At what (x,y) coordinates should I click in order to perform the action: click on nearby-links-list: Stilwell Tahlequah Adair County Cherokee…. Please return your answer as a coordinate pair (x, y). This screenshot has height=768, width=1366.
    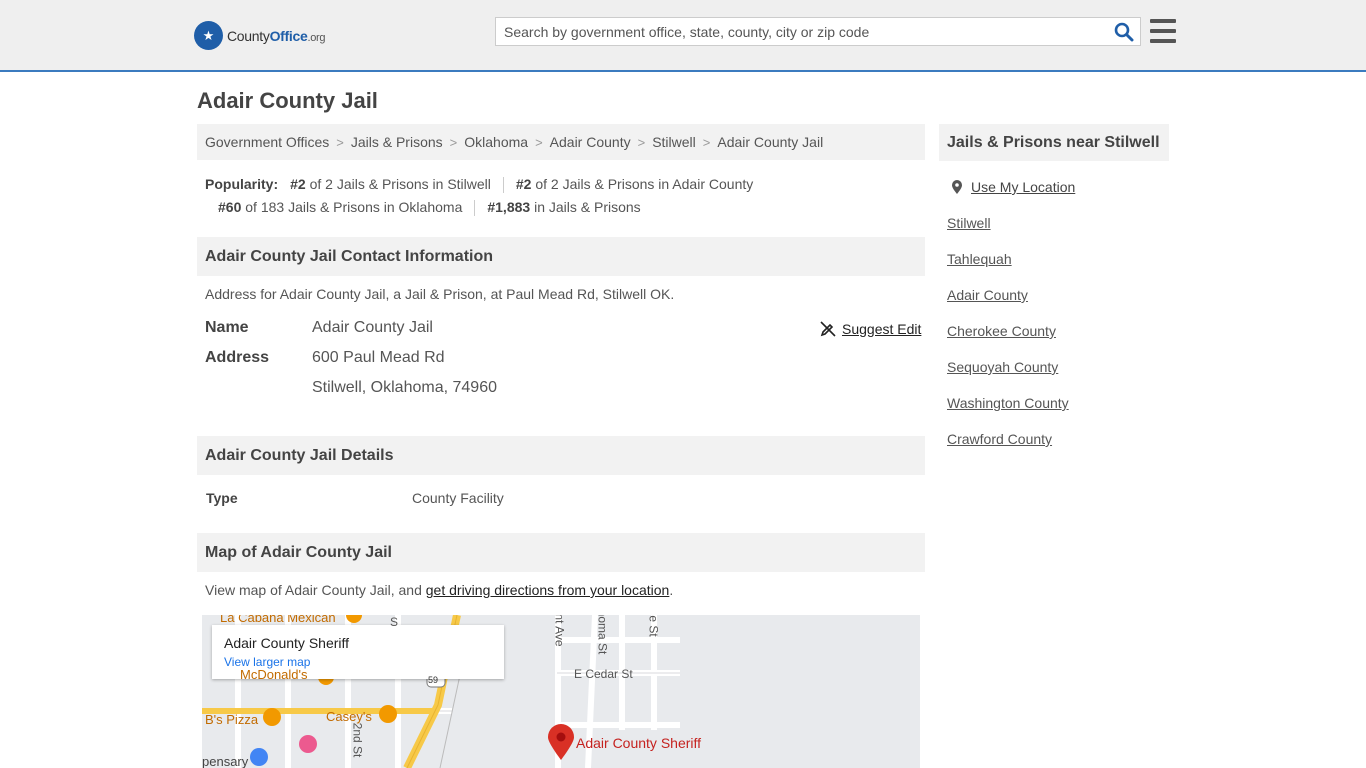
    Looking at the image, I should click on (1008, 339).